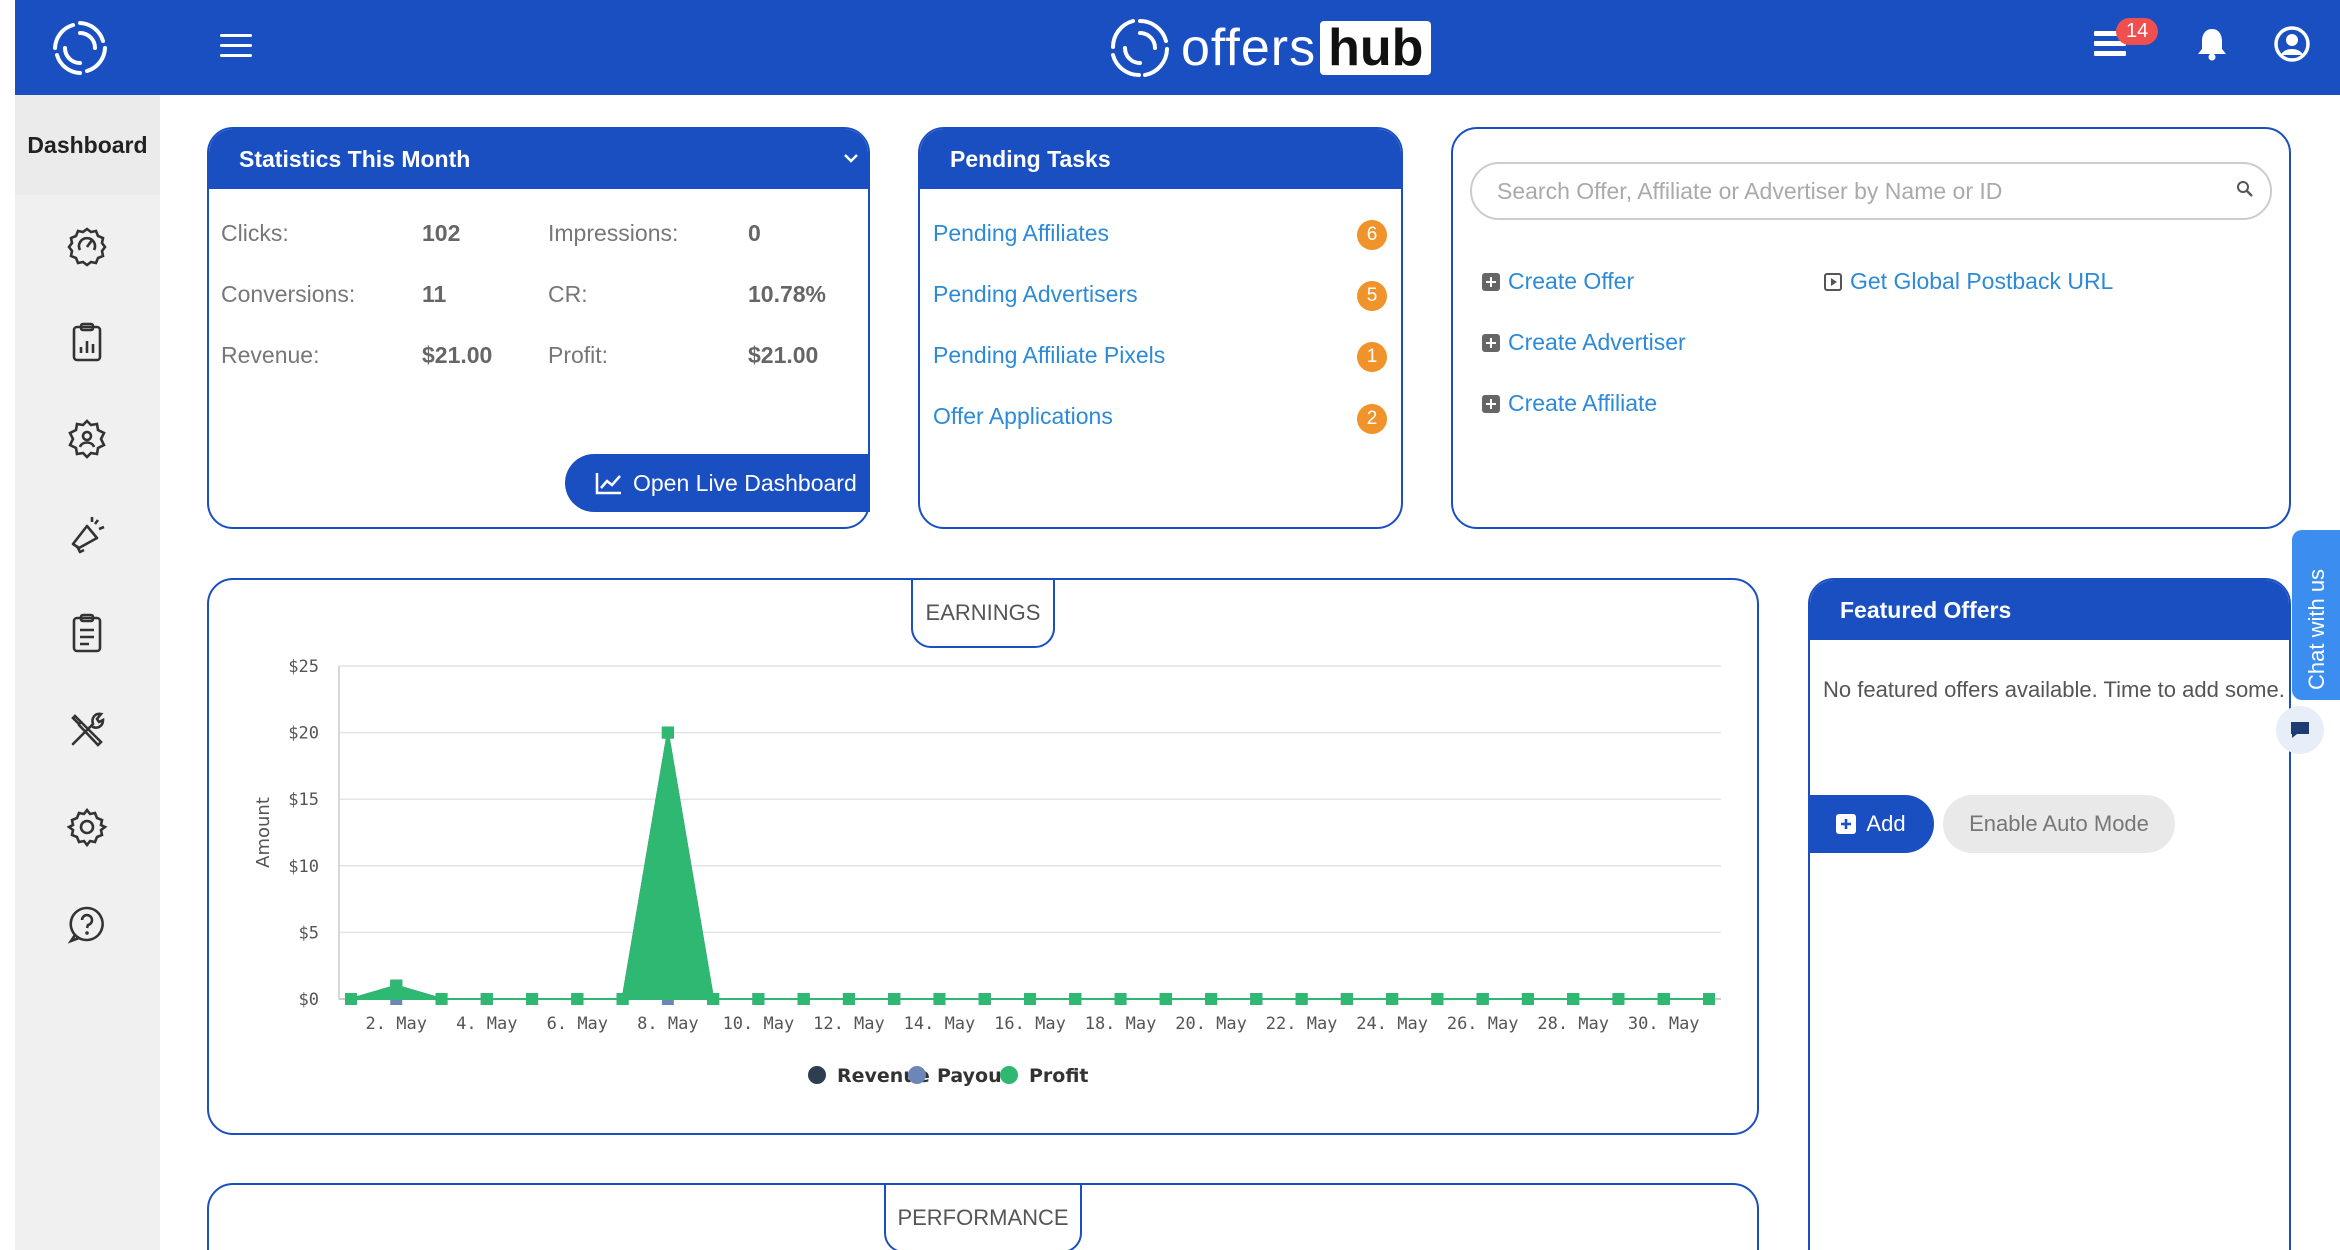  Describe the element at coordinates (787, 294) in the screenshot. I see `cr-value: 10.78%` at that location.